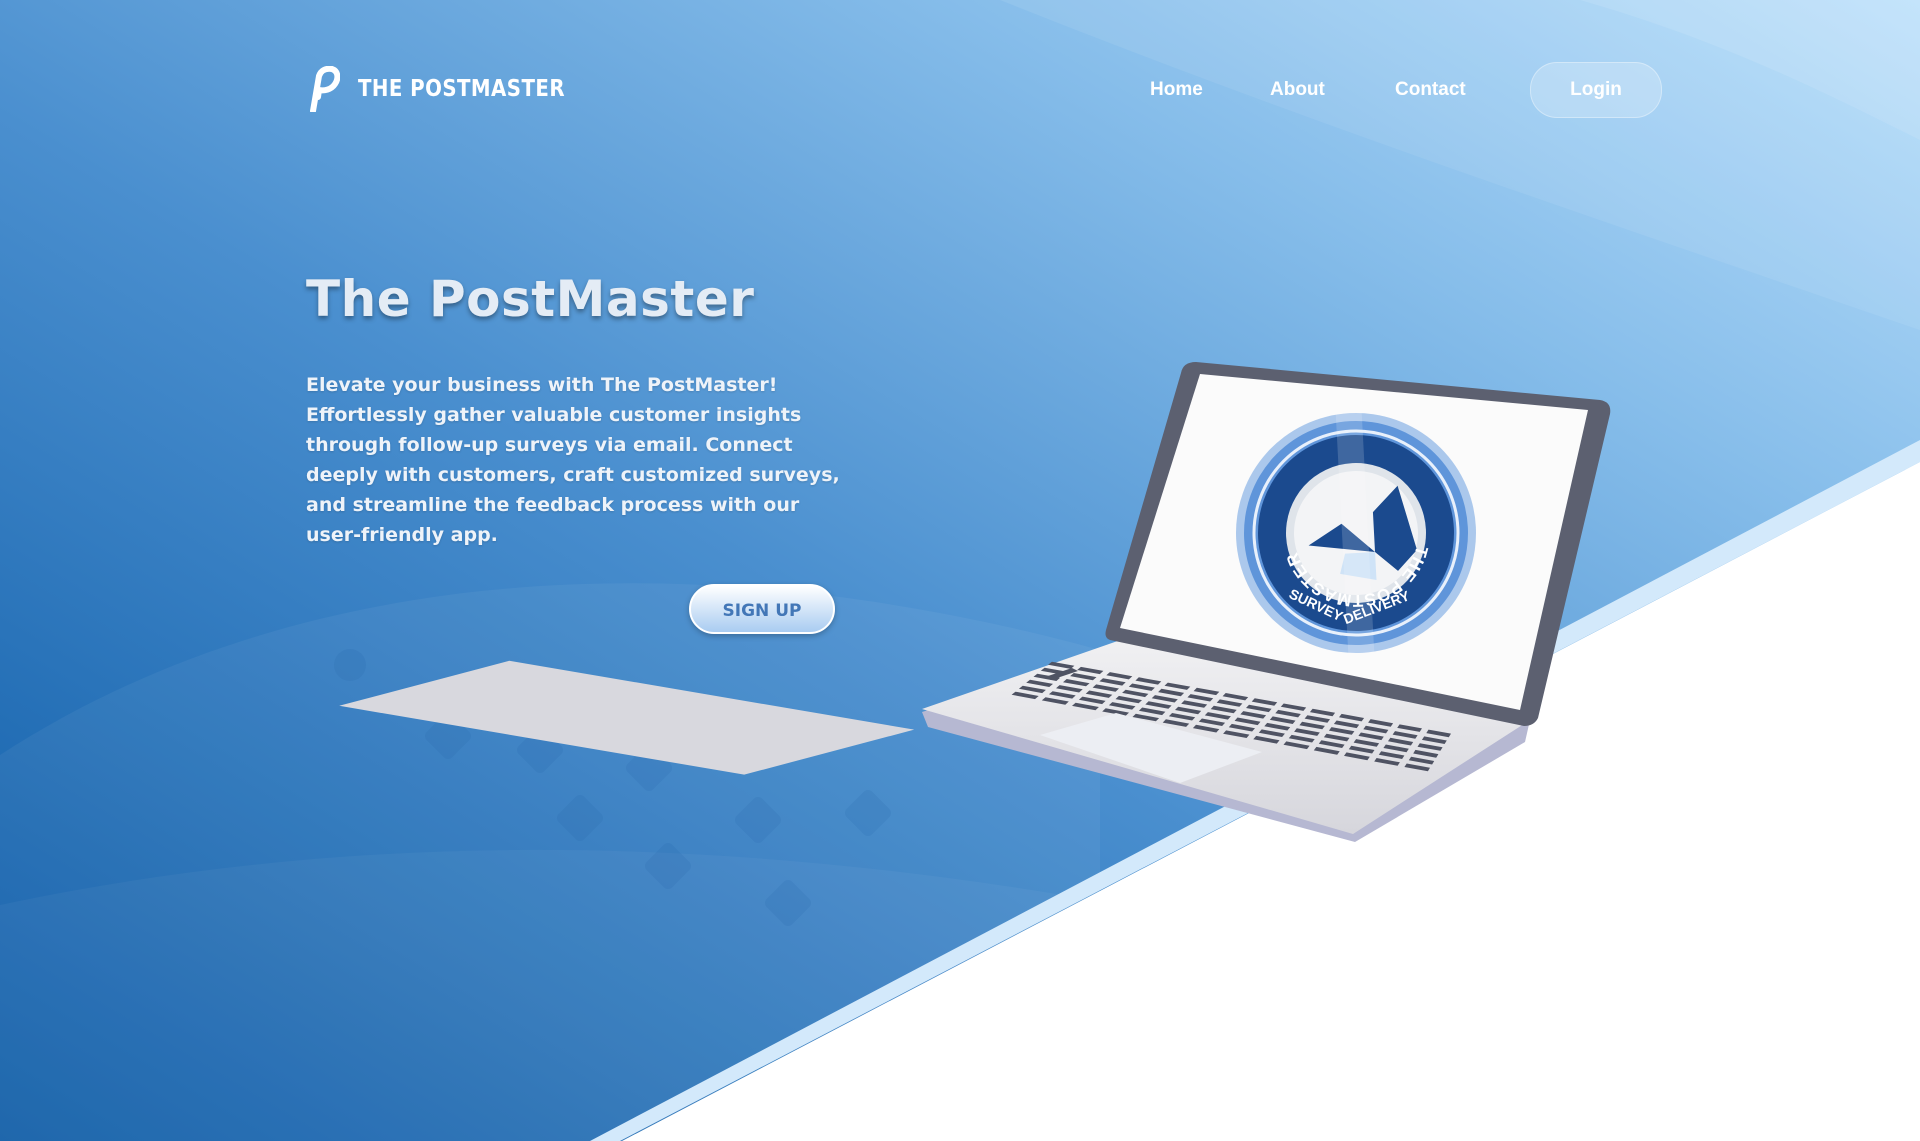 The image size is (1920, 1141). I want to click on nav-home-link: Home, so click(1176, 90).